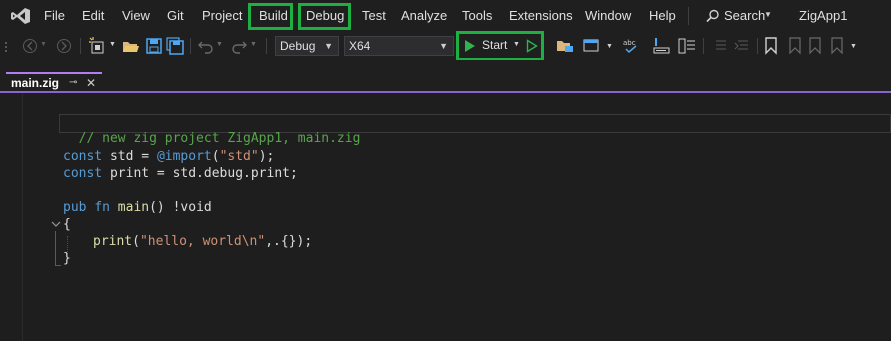 Image resolution: width=891 pixels, height=341 pixels. Describe the element at coordinates (360, 46) in the screenshot. I see `solution-platform-value: X64` at that location.